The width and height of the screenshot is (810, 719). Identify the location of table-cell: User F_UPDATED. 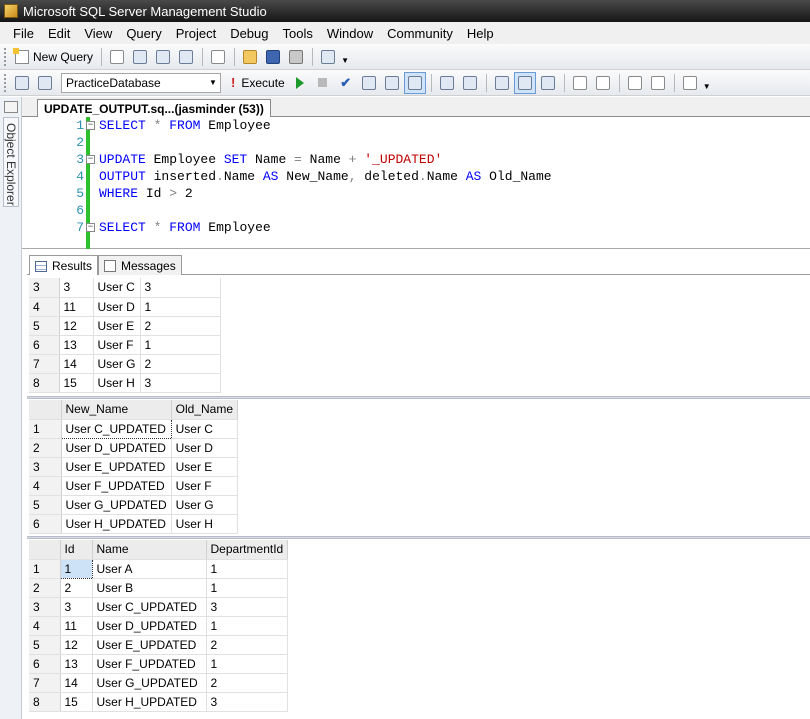
(116, 486).